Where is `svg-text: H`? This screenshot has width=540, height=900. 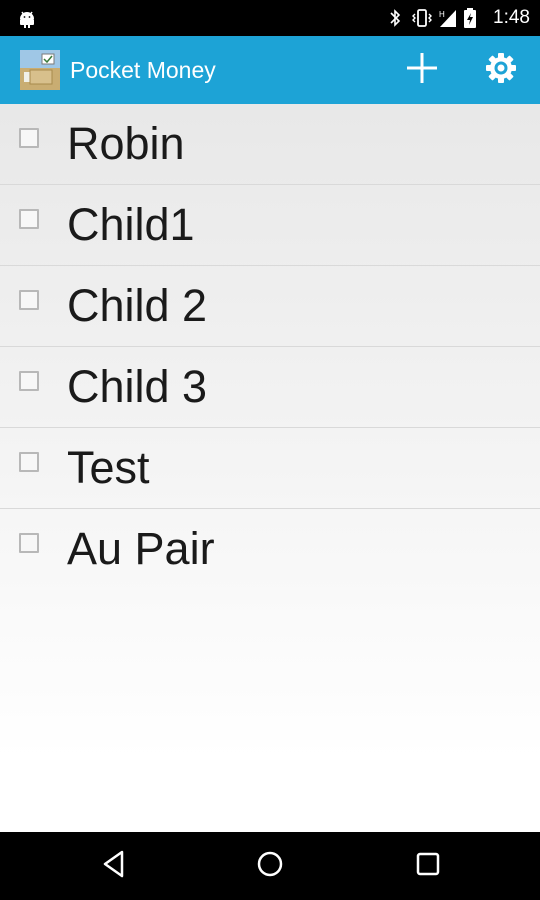 svg-text: H is located at coordinates (442, 14).